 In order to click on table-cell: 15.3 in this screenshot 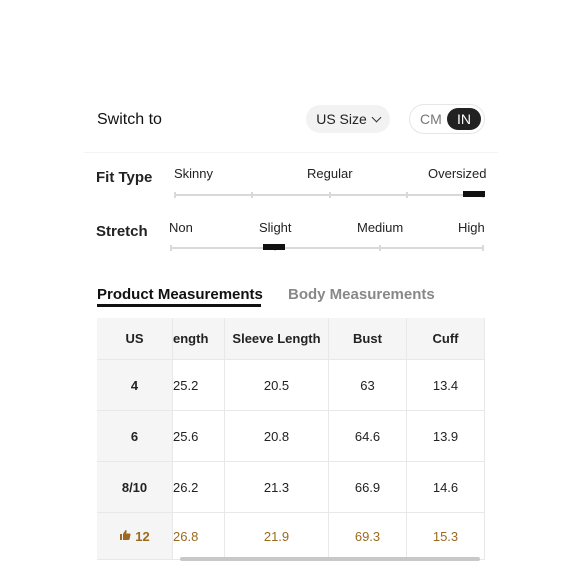, I will do `click(446, 536)`.